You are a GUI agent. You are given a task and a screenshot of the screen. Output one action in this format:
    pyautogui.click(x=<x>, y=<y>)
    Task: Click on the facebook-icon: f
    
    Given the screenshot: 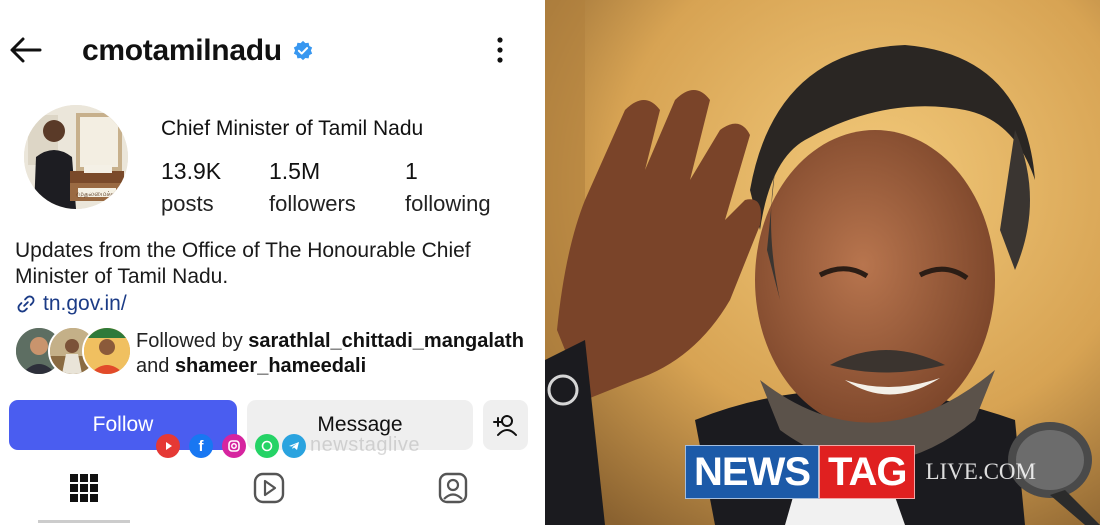 What is the action you would take?
    pyautogui.click(x=201, y=446)
    